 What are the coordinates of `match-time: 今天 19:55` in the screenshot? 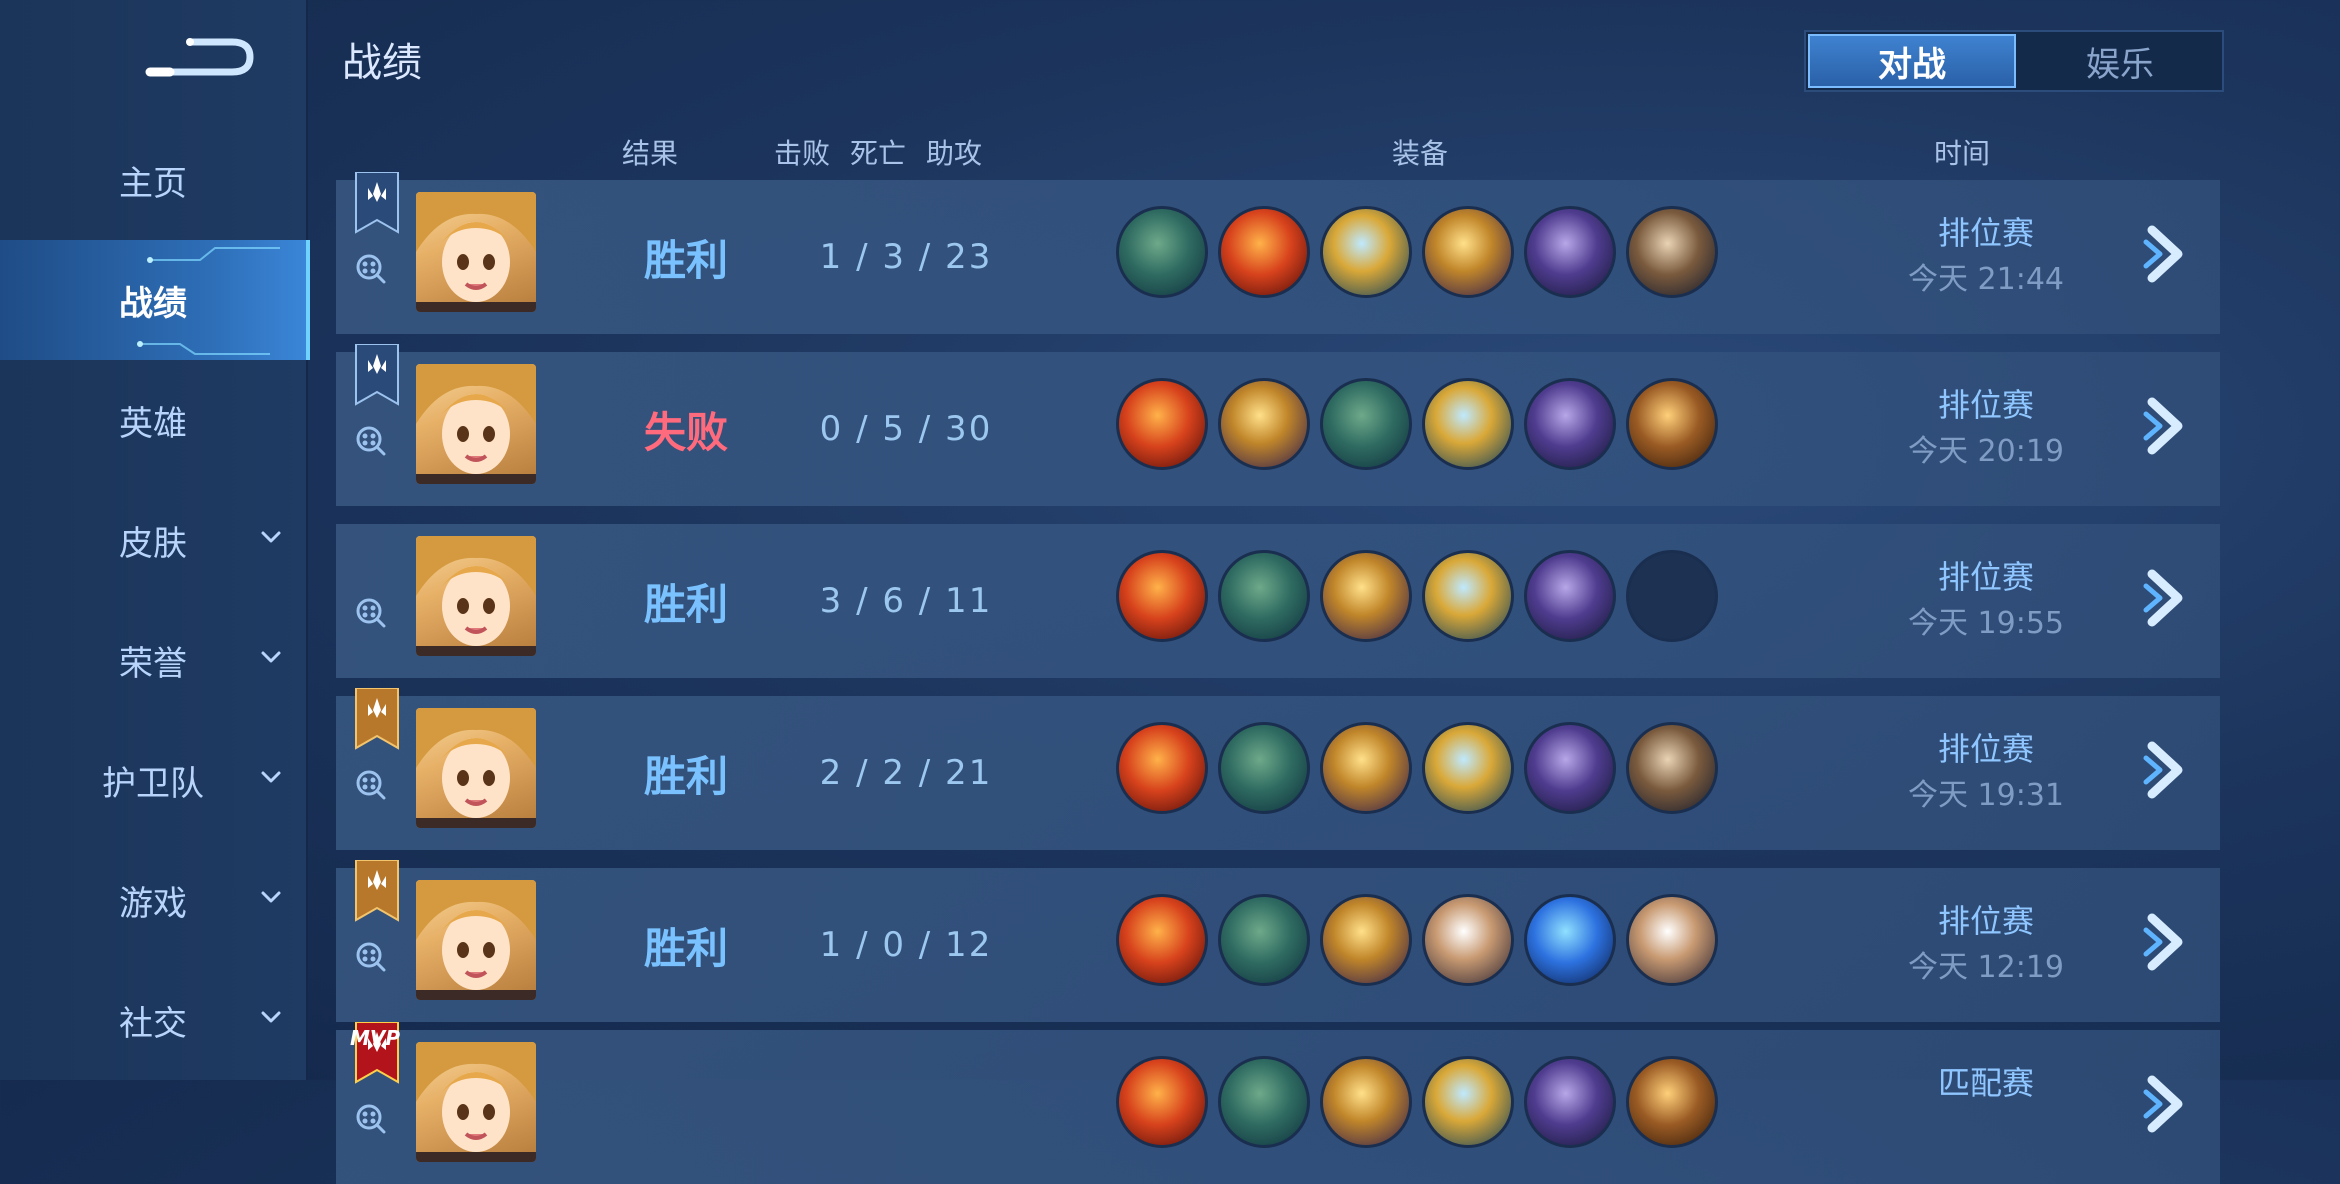 It's located at (1986, 623).